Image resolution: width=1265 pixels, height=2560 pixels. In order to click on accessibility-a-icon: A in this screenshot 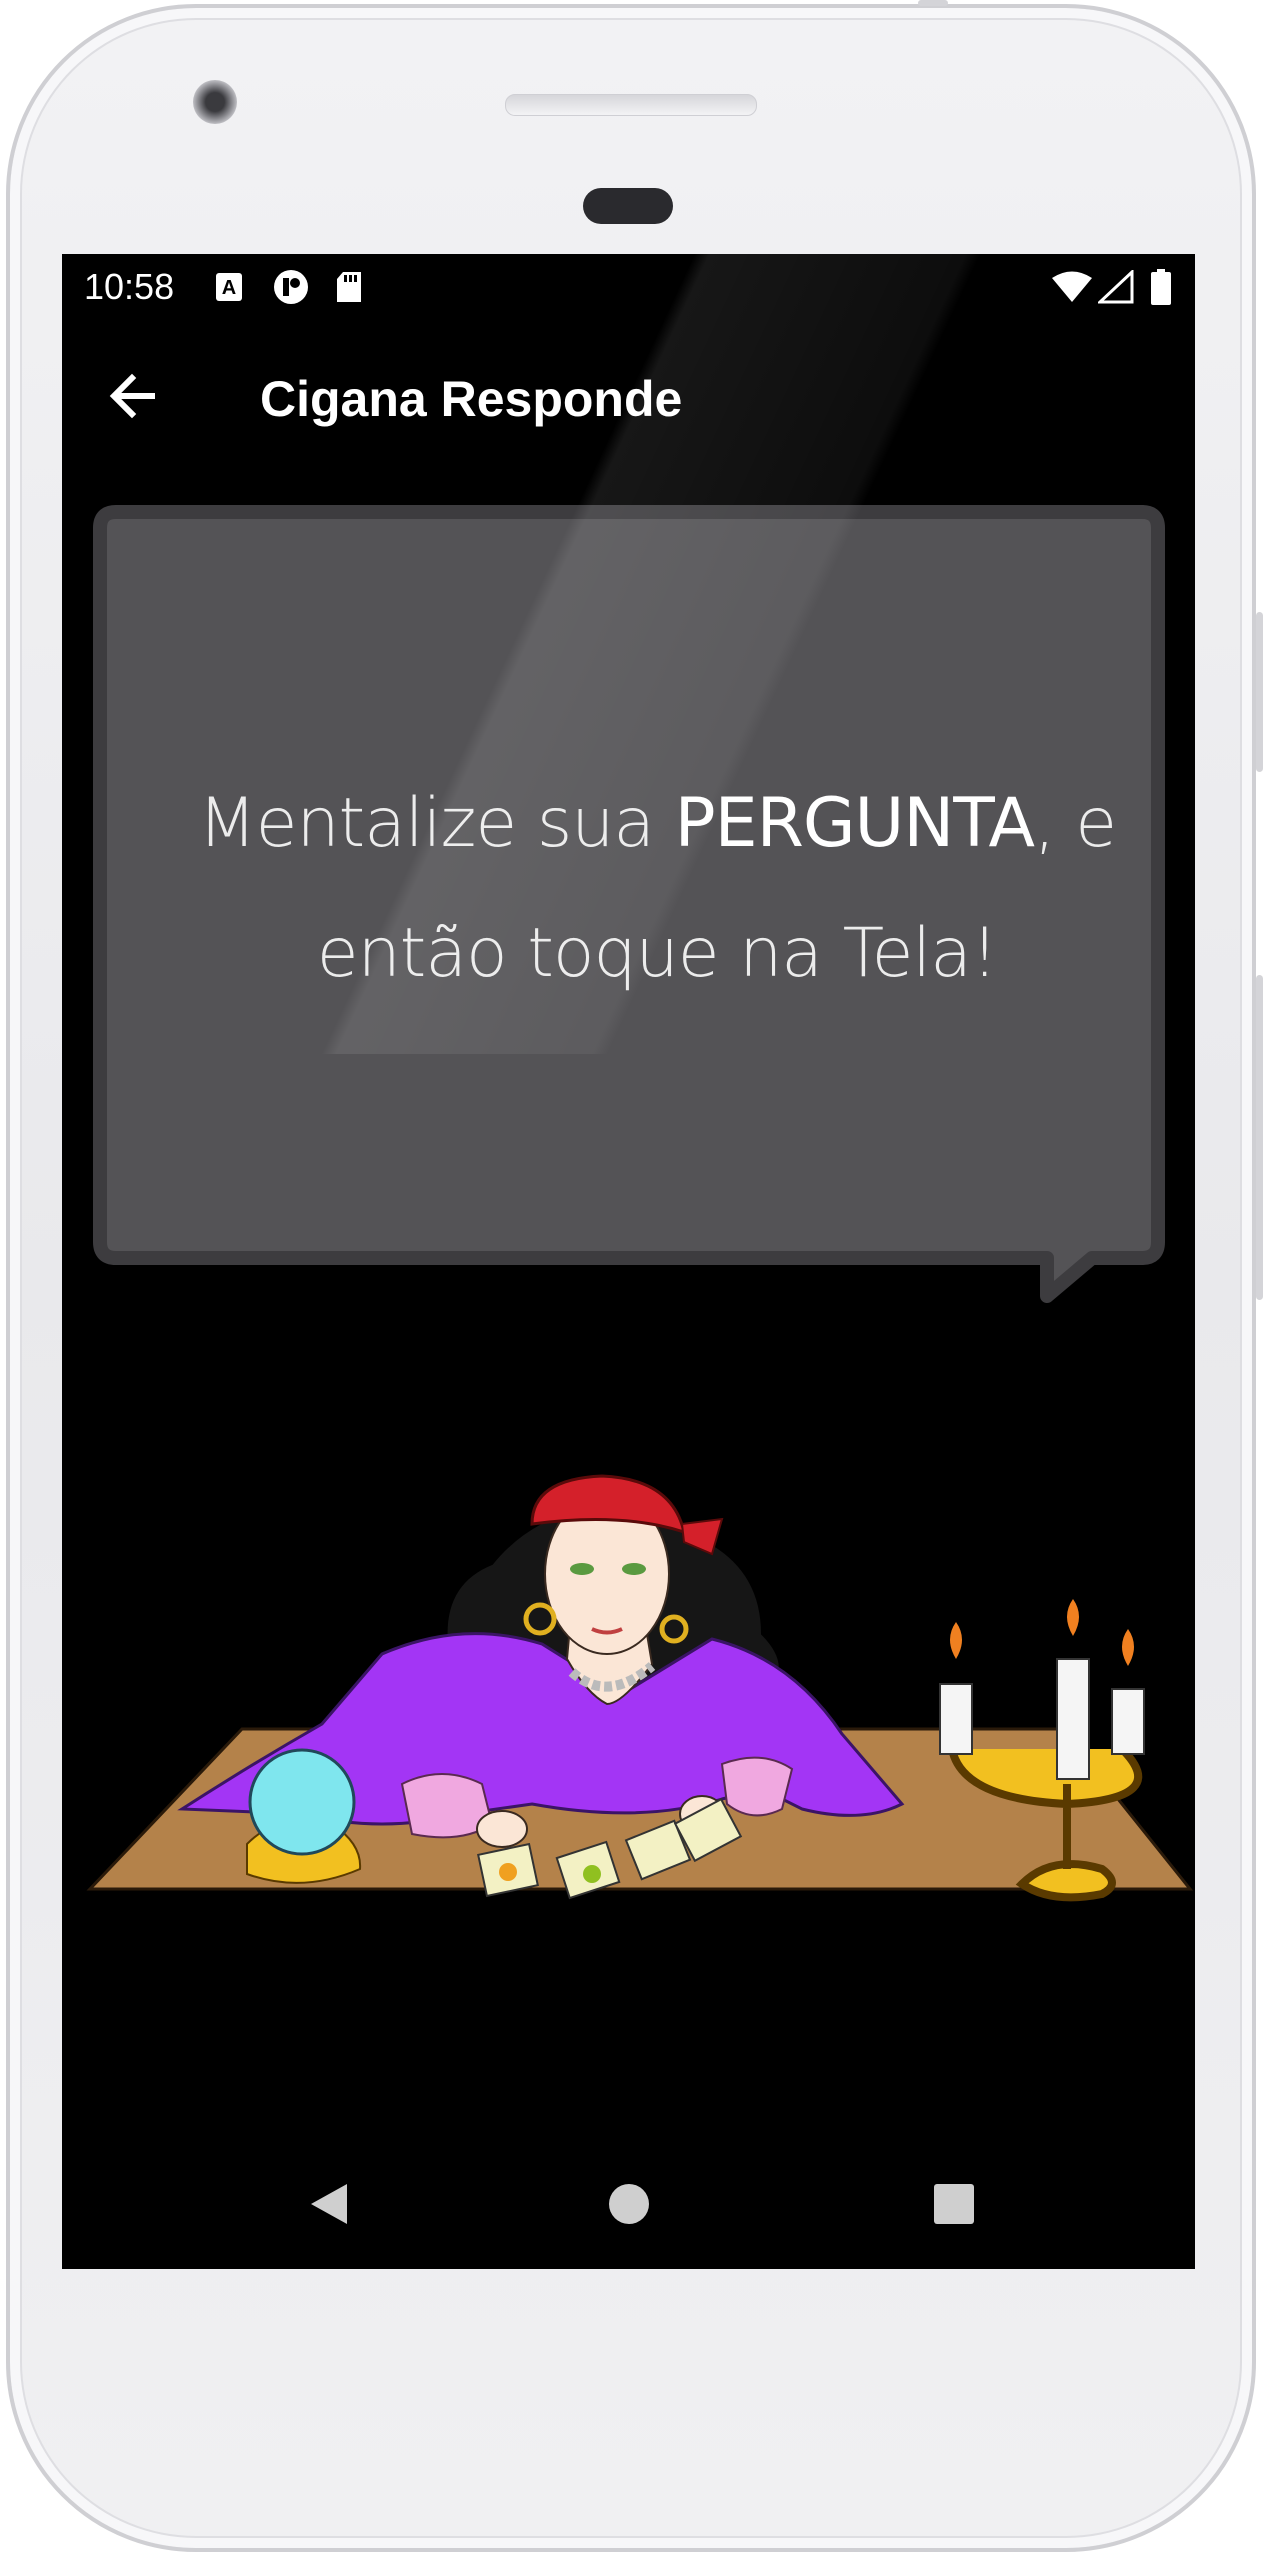, I will do `click(229, 287)`.